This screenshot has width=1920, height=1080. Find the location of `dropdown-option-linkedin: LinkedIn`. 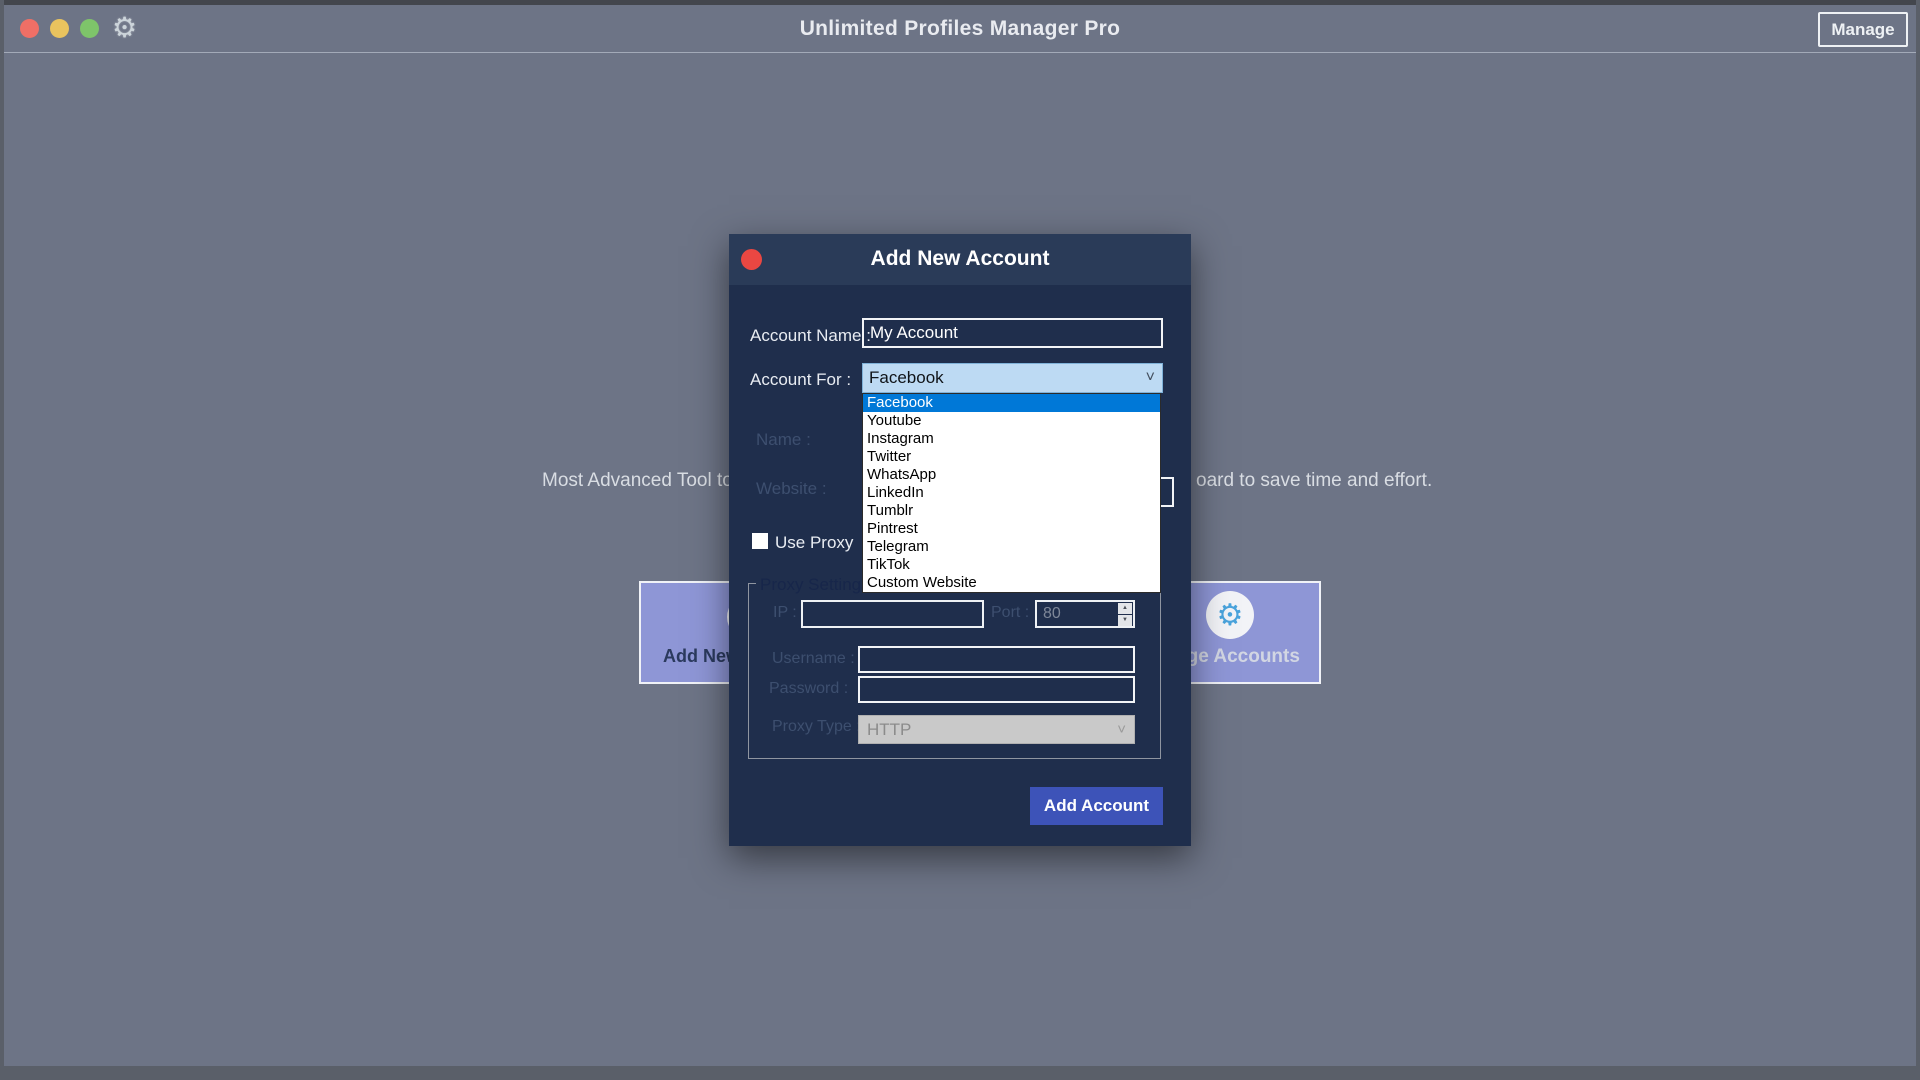

dropdown-option-linkedin: LinkedIn is located at coordinates (1011, 493).